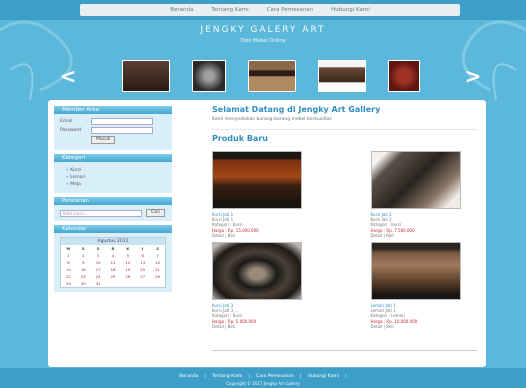 The width and height of the screenshot is (526, 388). What do you see at coordinates (98, 269) in the screenshot?
I see `calendar-day: 17` at bounding box center [98, 269].